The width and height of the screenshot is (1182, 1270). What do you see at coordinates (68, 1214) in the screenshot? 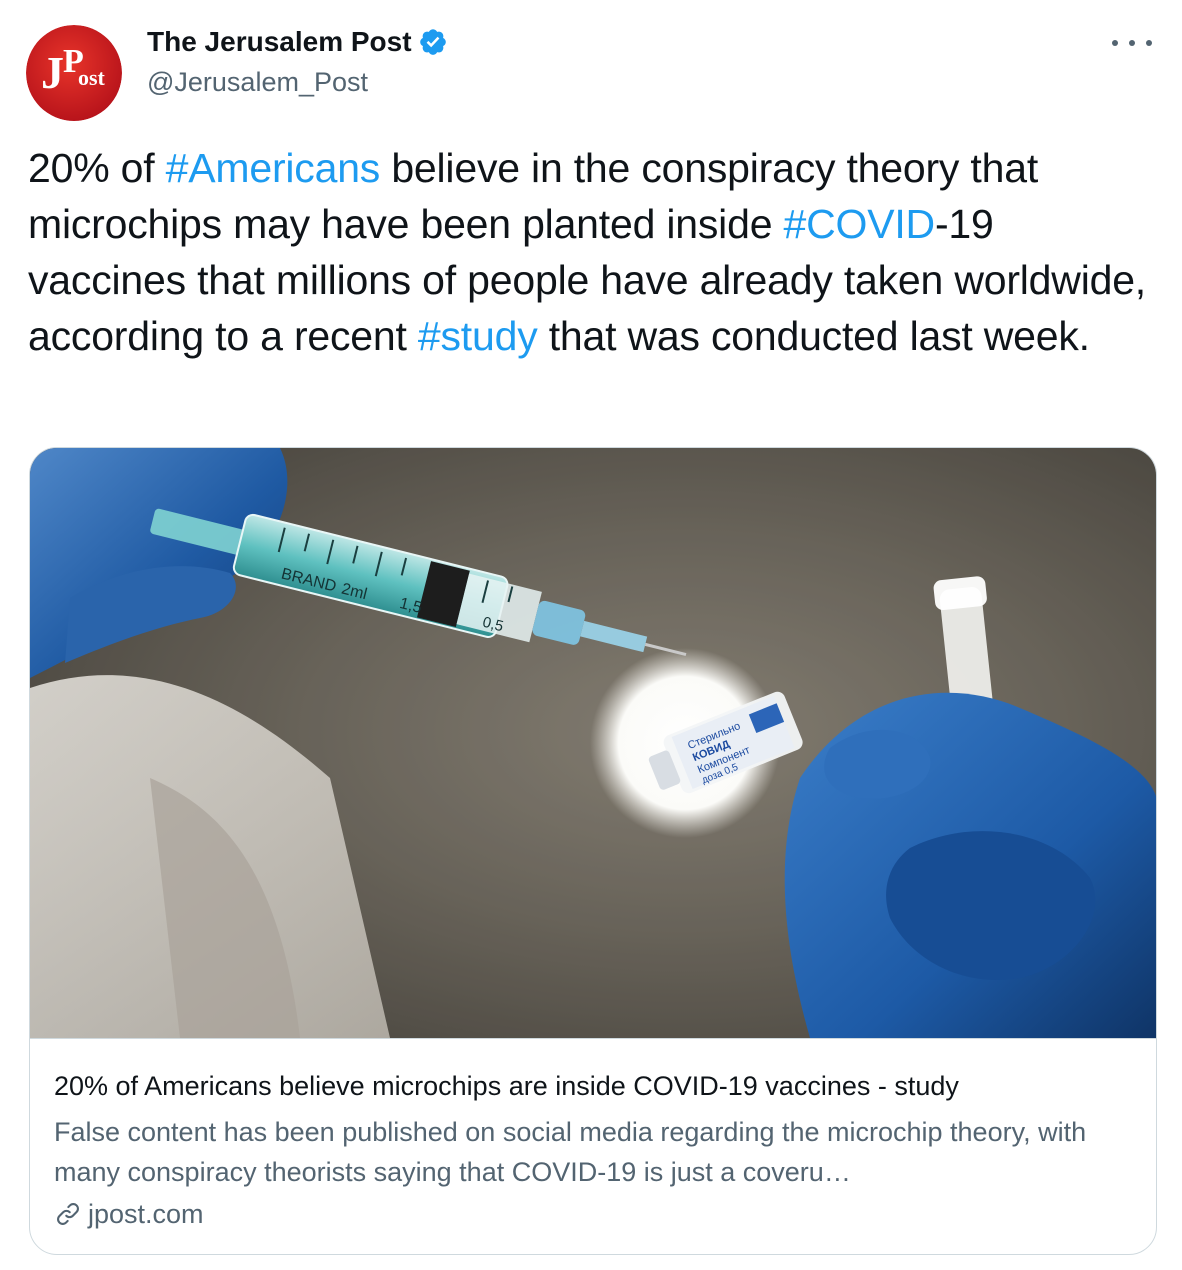
I see `link-icon` at bounding box center [68, 1214].